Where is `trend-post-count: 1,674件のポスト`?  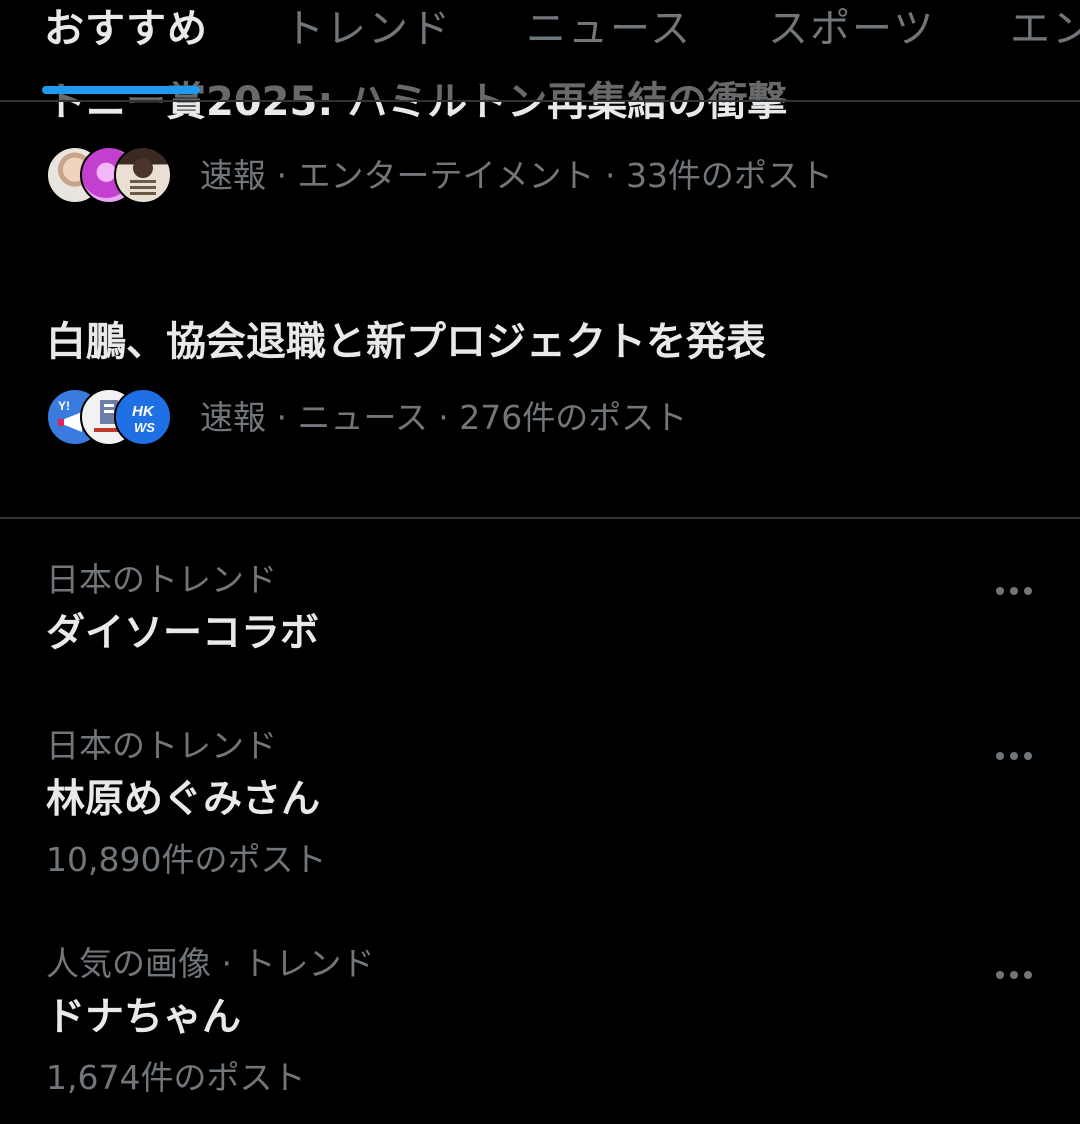
trend-post-count: 1,674件のポスト is located at coordinates (176, 1077).